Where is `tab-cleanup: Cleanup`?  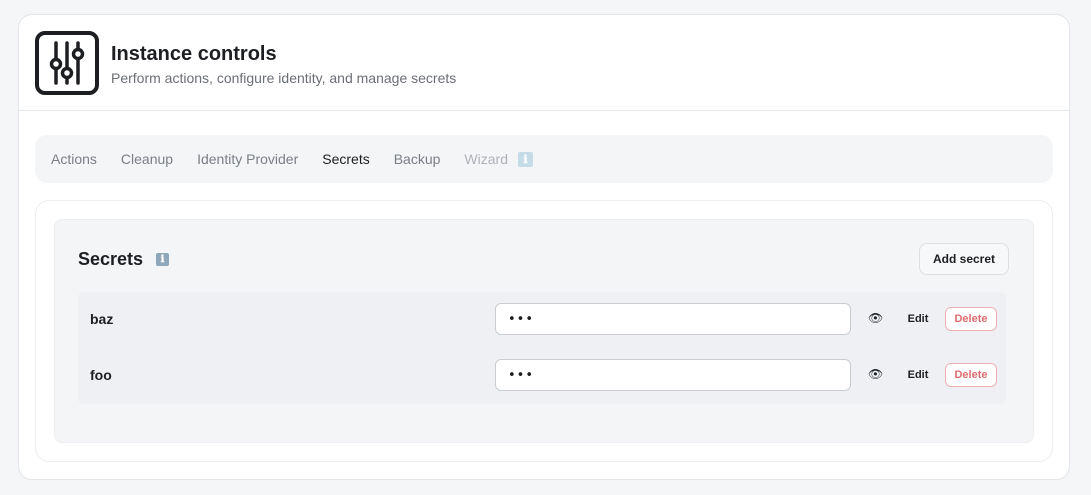
tab-cleanup: Cleanup is located at coordinates (147, 159).